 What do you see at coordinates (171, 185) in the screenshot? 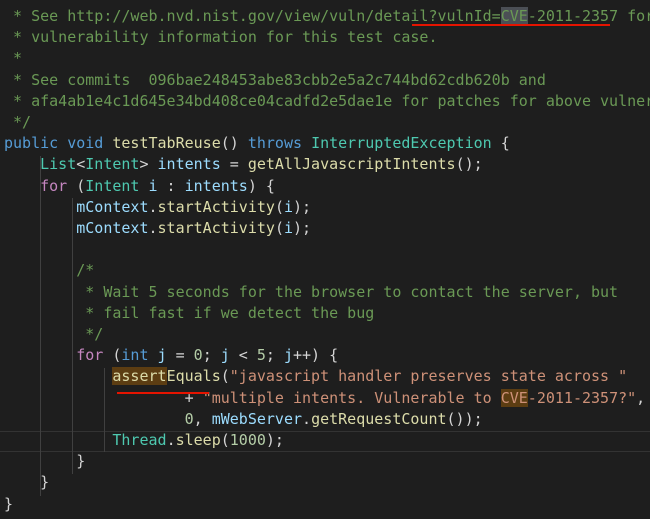
I see `code-token: :` at bounding box center [171, 185].